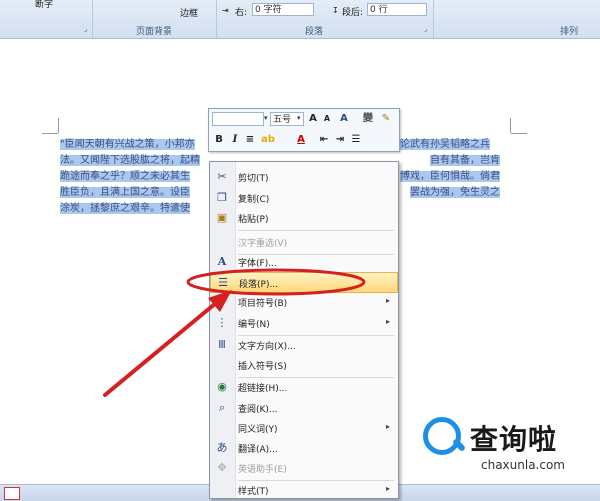 This screenshot has width=600, height=501. What do you see at coordinates (442, 436) in the screenshot?
I see `watermark-logo` at bounding box center [442, 436].